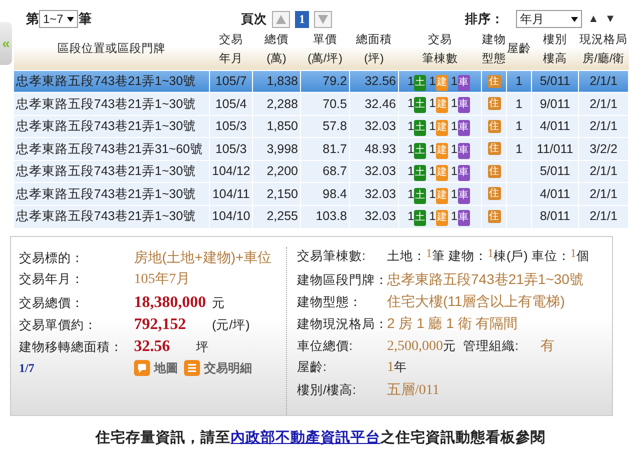  I want to click on field-value: 792,152, so click(160, 324).